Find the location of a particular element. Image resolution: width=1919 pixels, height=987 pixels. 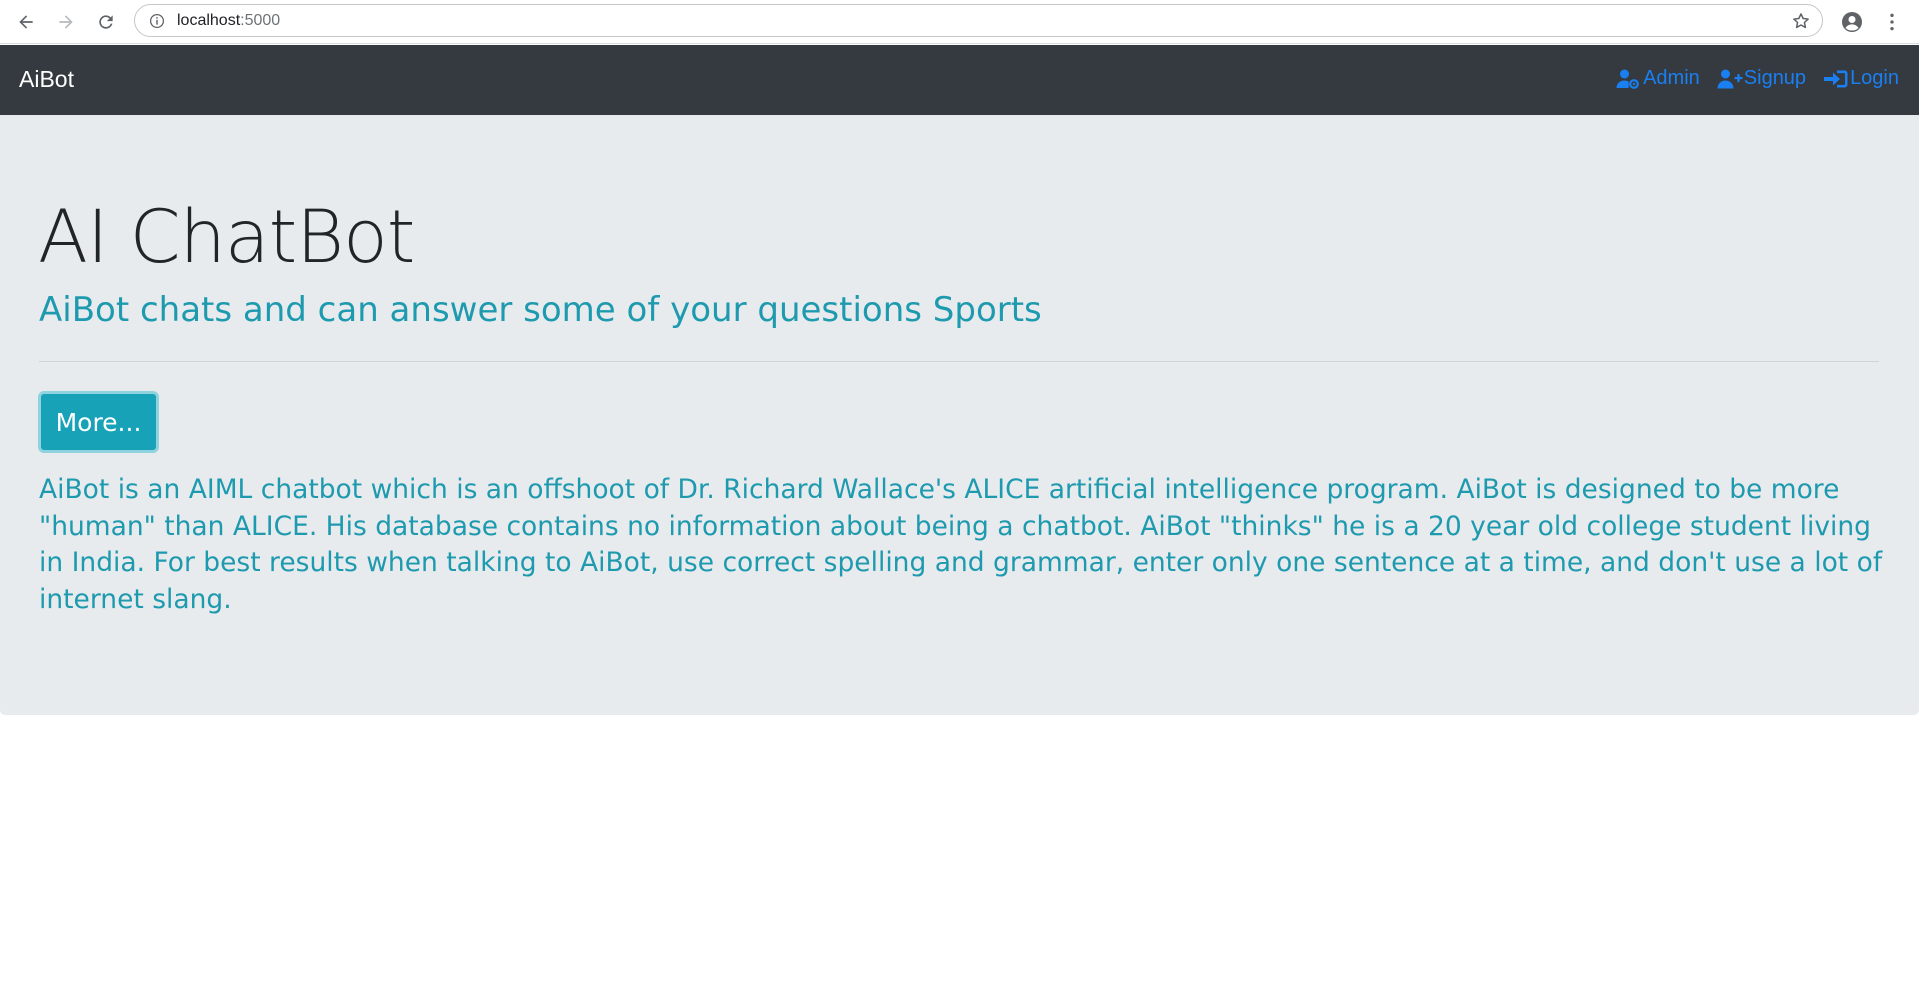

sign-in-icon is located at coordinates (1836, 78).